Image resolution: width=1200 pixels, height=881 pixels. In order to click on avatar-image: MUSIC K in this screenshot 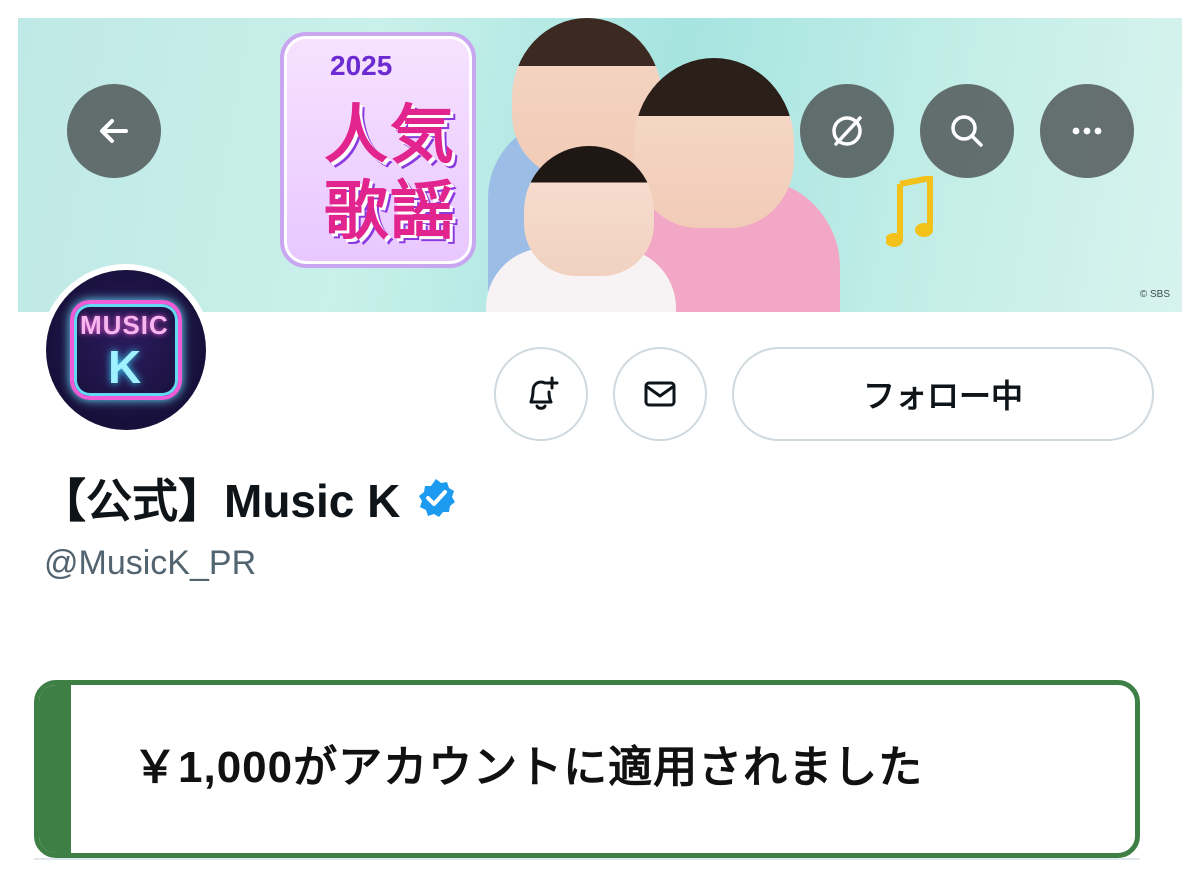, I will do `click(126, 350)`.